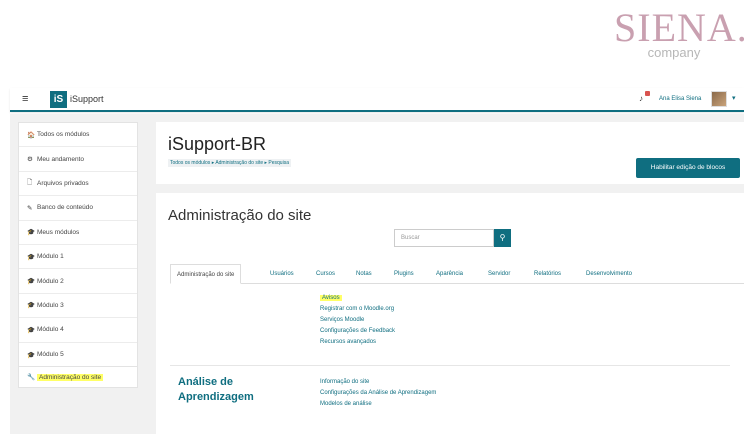 This screenshot has height=434, width=744. Describe the element at coordinates (206, 274) in the screenshot. I see `tab-administracao: Administração do site` at that location.